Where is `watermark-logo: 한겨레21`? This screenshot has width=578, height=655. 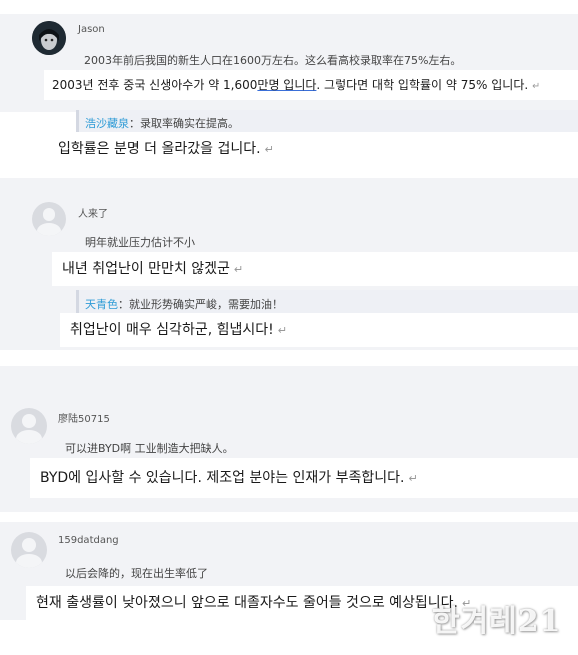 watermark-logo: 한겨레21 is located at coordinates (497, 621).